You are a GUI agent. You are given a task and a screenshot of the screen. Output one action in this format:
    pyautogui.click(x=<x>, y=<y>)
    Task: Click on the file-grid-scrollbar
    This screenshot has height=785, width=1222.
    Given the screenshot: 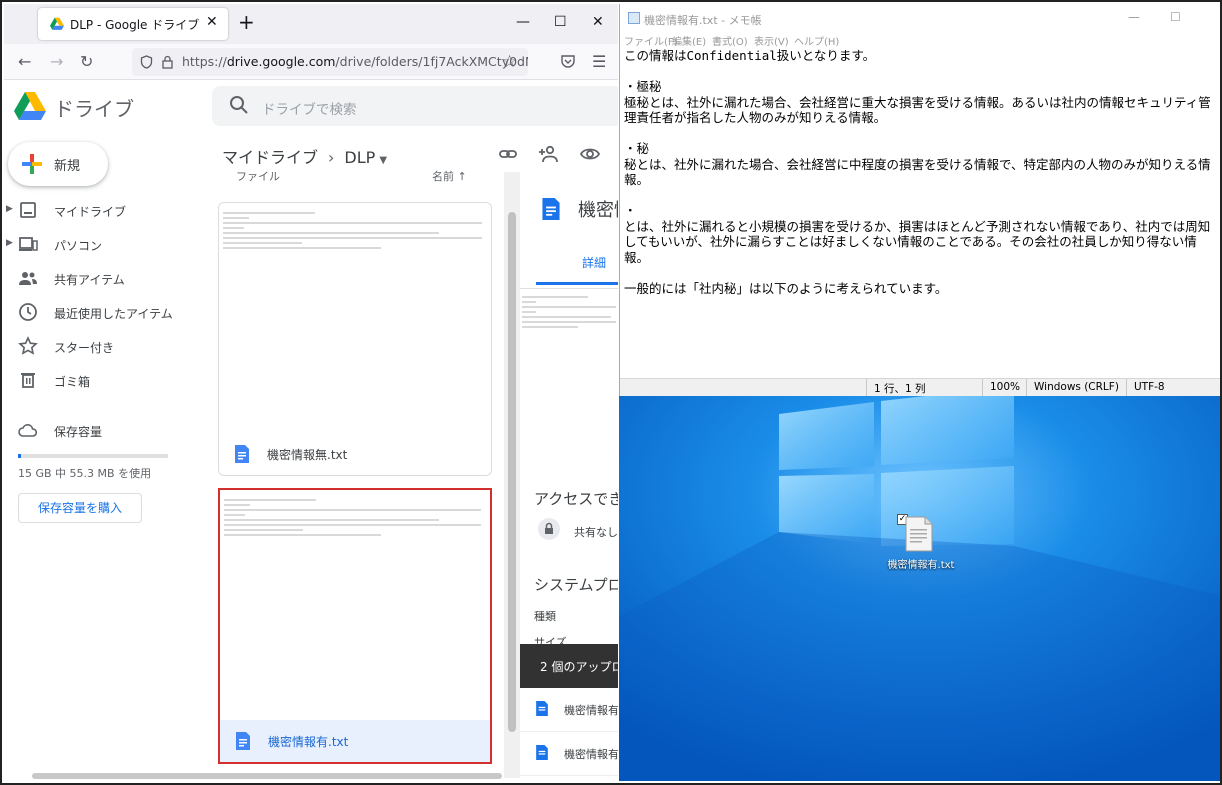 What is the action you would take?
    pyautogui.click(x=512, y=475)
    